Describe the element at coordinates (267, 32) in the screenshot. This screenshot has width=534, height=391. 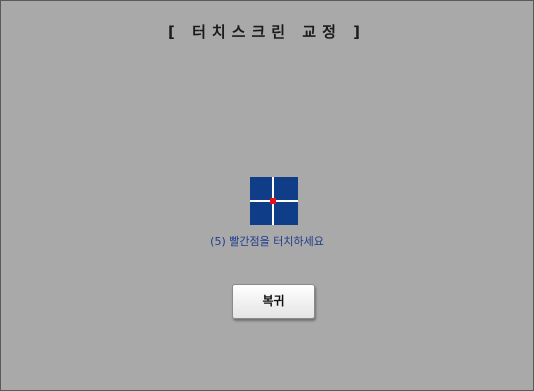
I see `page-title: [ 터치스크린 교정 ]` at that location.